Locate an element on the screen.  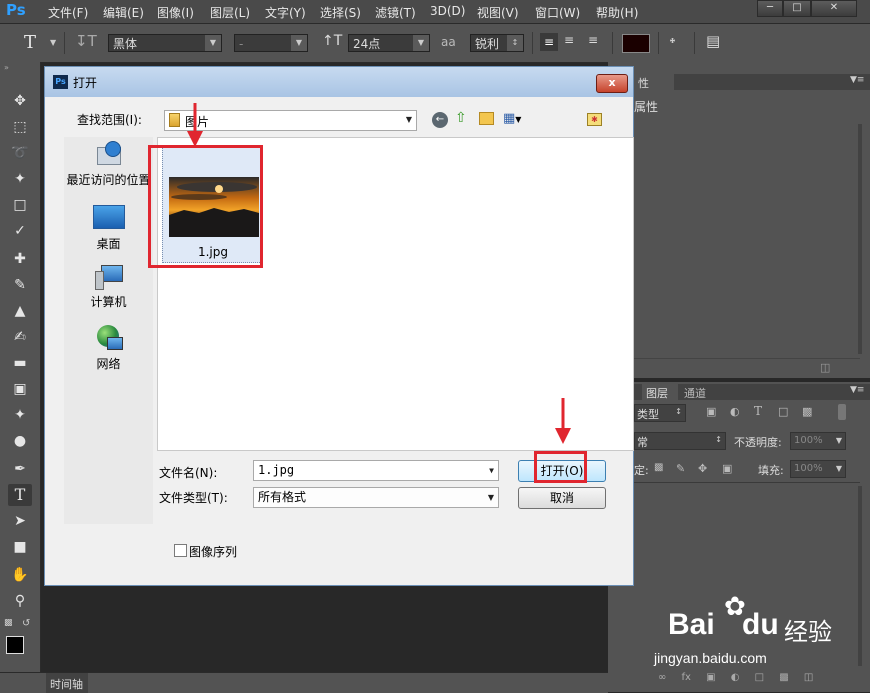
type-tool-icon: T is located at coordinates (20, 495).